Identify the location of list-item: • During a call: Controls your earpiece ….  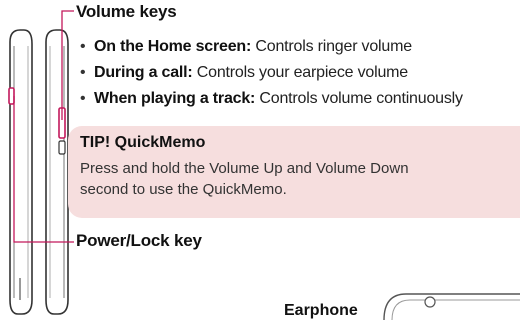
(270, 73).